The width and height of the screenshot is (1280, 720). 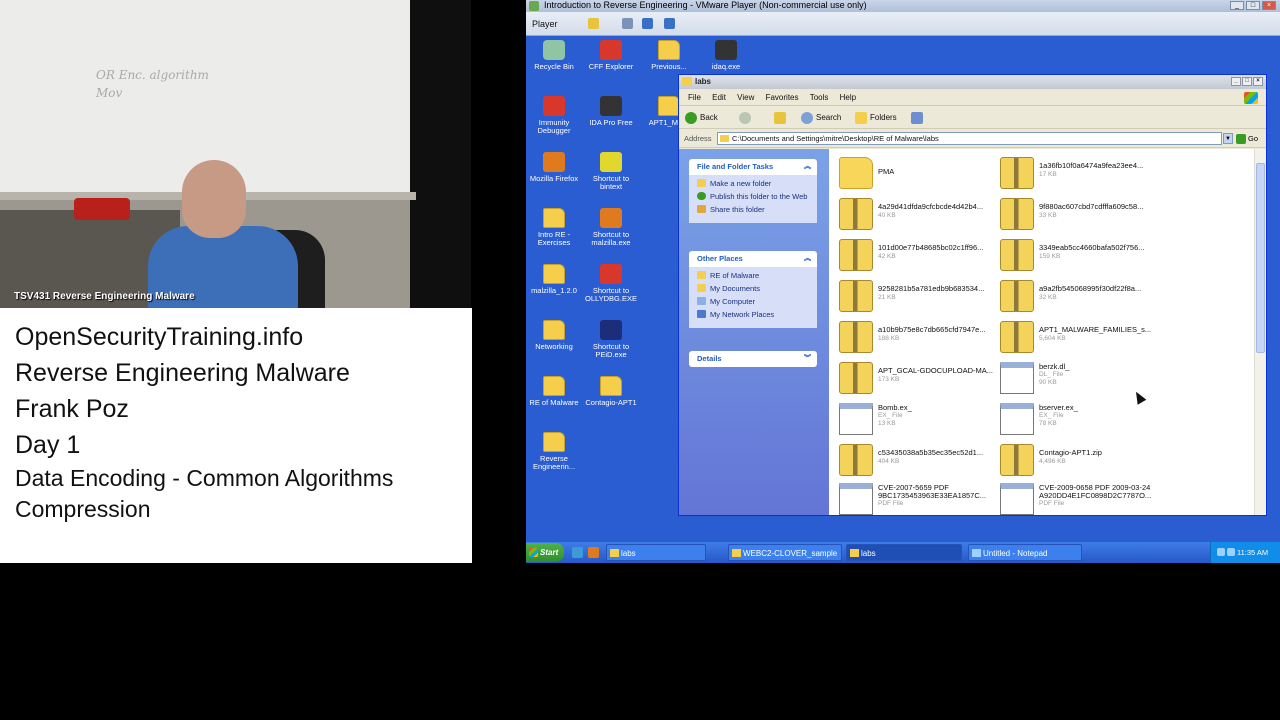 What do you see at coordinates (1260, 258) in the screenshot?
I see `scrollbar-thumb` at bounding box center [1260, 258].